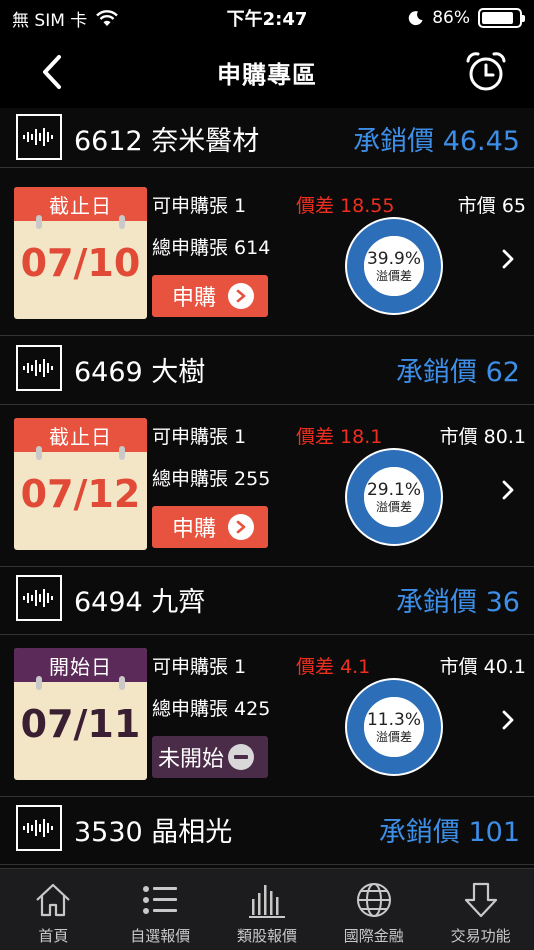 The height and width of the screenshot is (950, 534). I want to click on not-started-label: 未開始, so click(191, 759).